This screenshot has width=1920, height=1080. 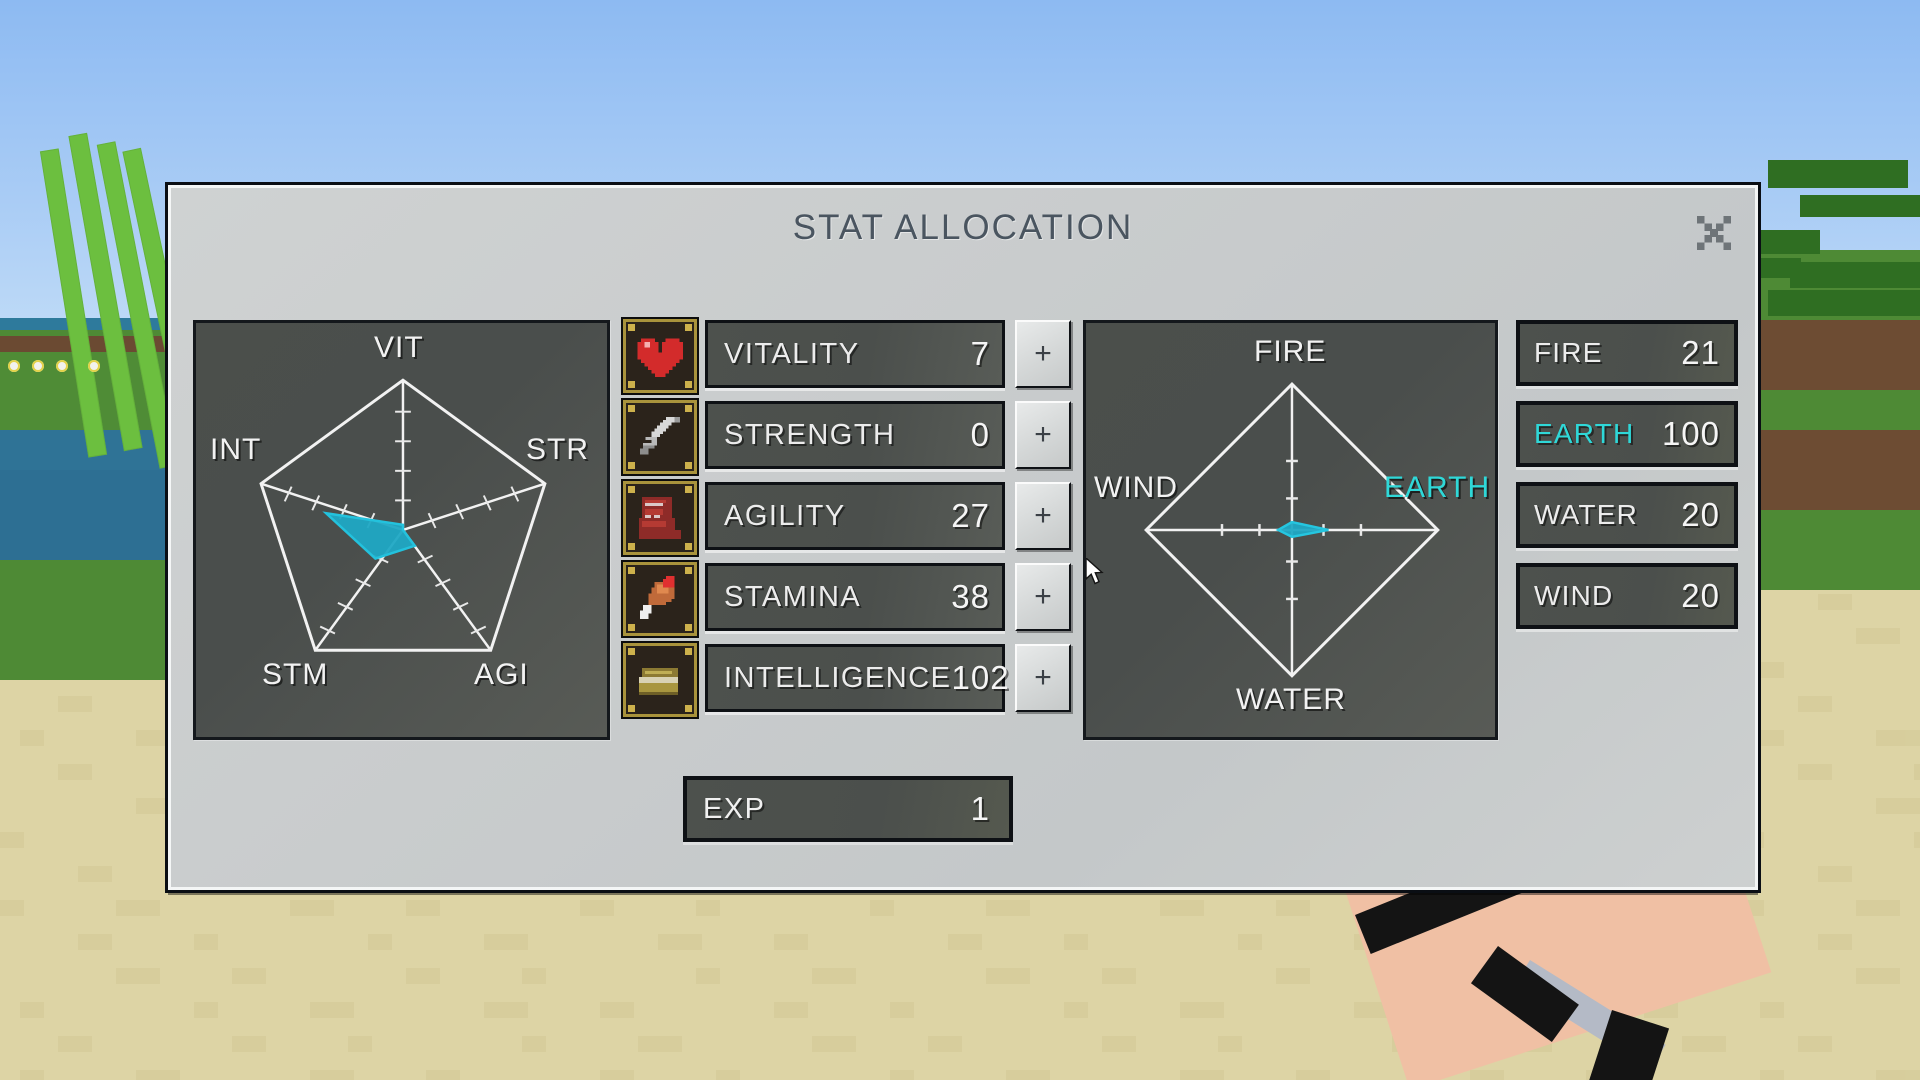 I want to click on exp-bar: EXP 1, so click(x=848, y=809).